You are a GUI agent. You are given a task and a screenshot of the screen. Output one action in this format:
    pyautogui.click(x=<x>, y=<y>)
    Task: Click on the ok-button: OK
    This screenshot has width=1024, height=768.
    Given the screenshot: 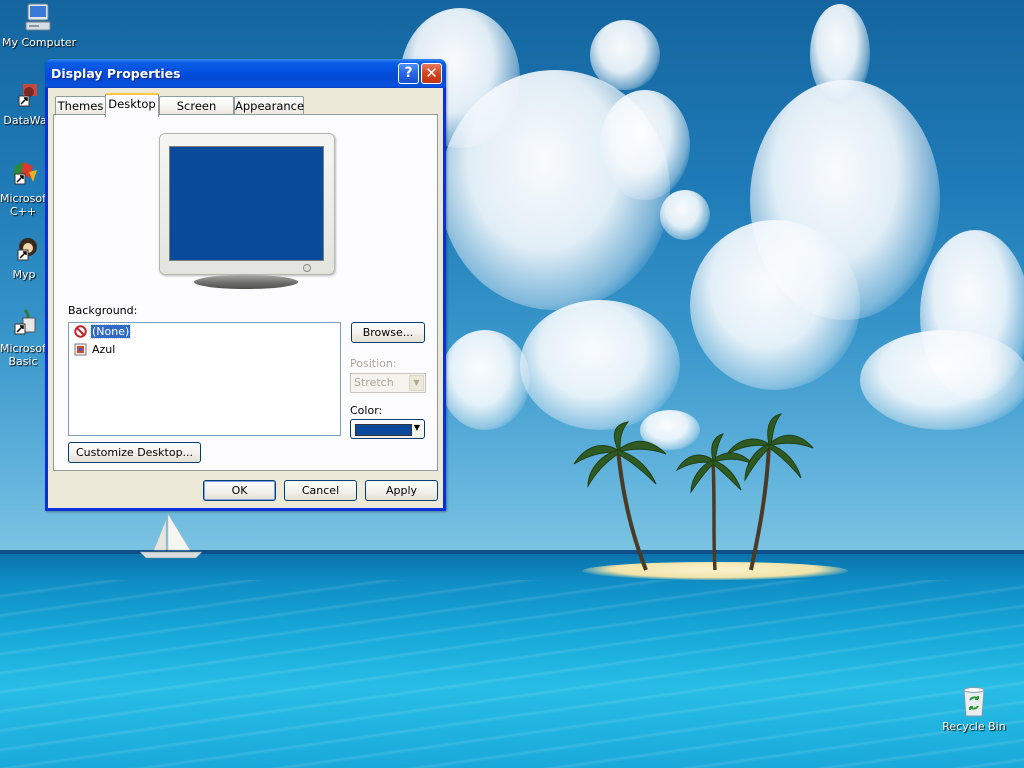 What is the action you would take?
    pyautogui.click(x=239, y=490)
    